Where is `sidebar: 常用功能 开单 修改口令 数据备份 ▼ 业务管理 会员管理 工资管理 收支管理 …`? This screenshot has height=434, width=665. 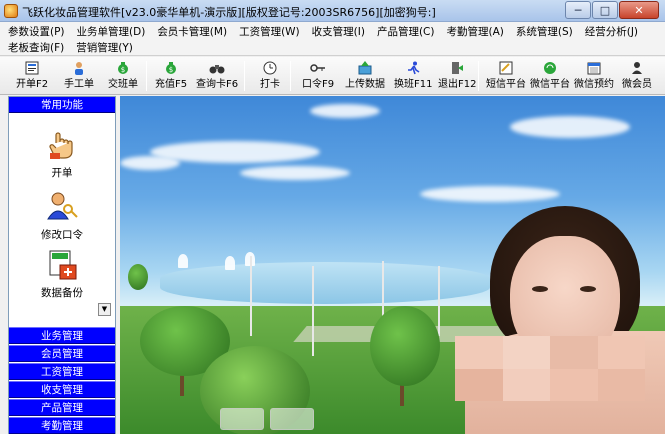 sidebar: 常用功能 开单 修改口令 数据备份 ▼ 业务管理 会员管理 工资管理 收支管理 … is located at coordinates (62, 265).